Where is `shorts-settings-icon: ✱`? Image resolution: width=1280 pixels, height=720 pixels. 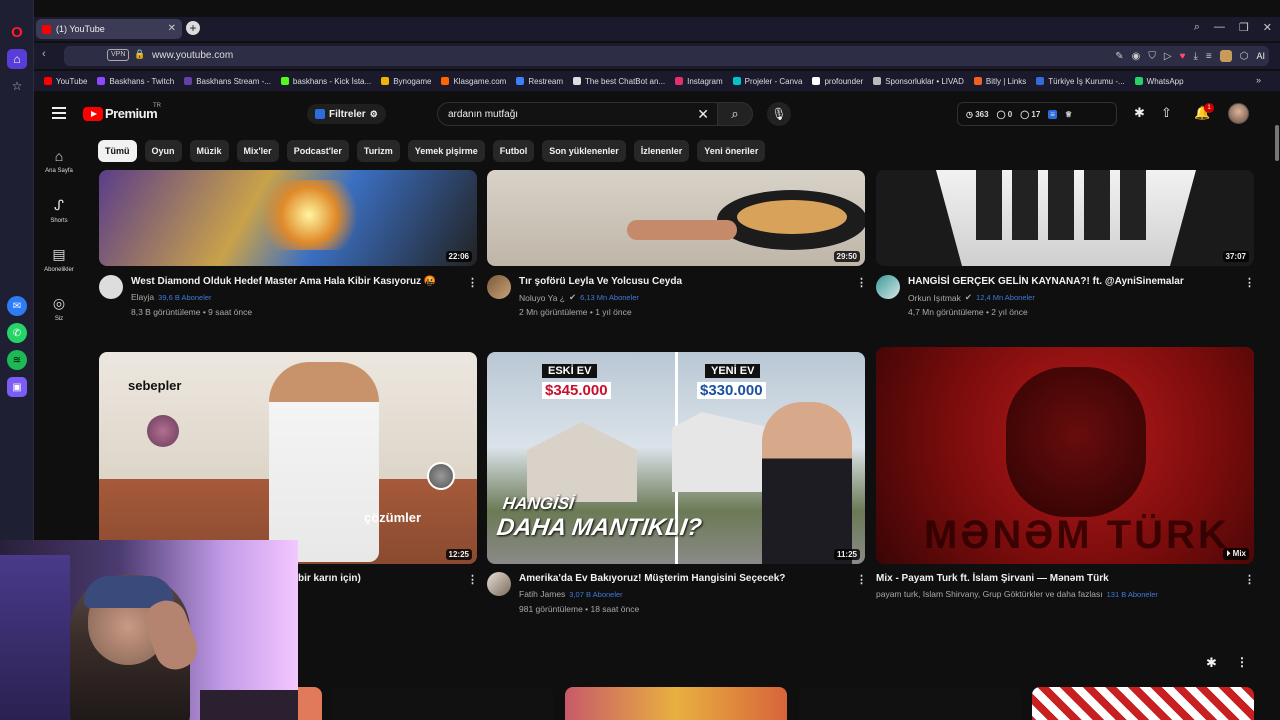 shorts-settings-icon: ✱ is located at coordinates (1211, 663).